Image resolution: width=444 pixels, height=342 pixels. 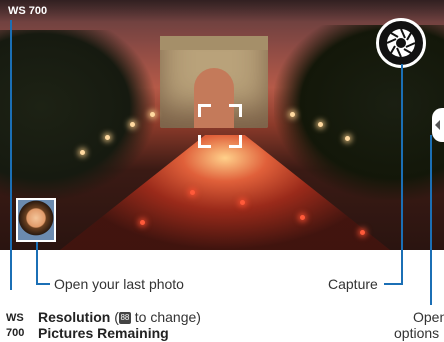 I want to click on options-label-line1: Open, so click(x=428, y=317).